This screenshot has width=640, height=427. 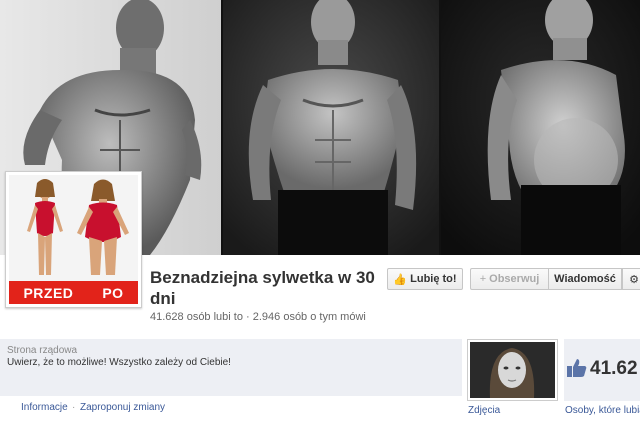 What do you see at coordinates (514, 279) in the screenshot?
I see `follow-button-label: Obserwuj` at bounding box center [514, 279].